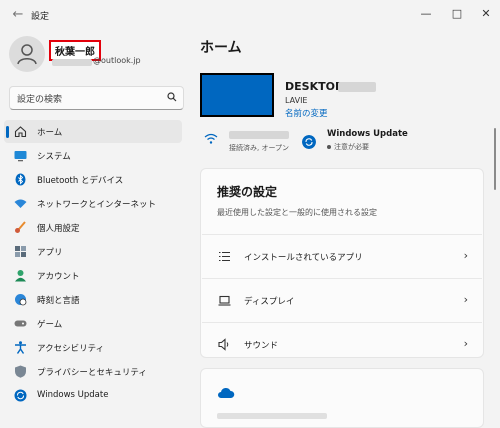 The image size is (500, 428). Describe the element at coordinates (329, 147) in the screenshot. I see `status-dot-icon` at that location.